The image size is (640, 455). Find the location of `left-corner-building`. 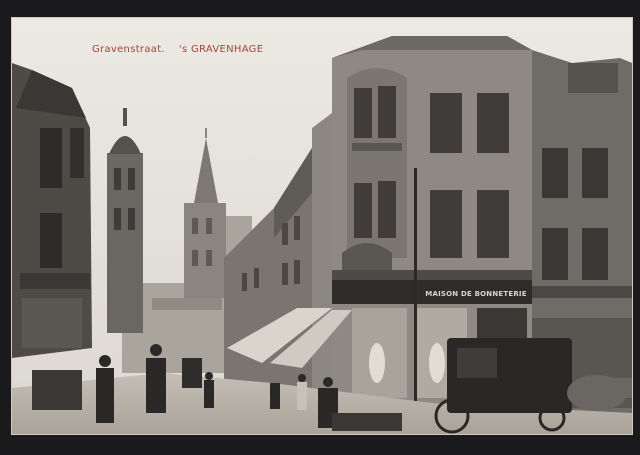

left-corner-building is located at coordinates (52, 210).